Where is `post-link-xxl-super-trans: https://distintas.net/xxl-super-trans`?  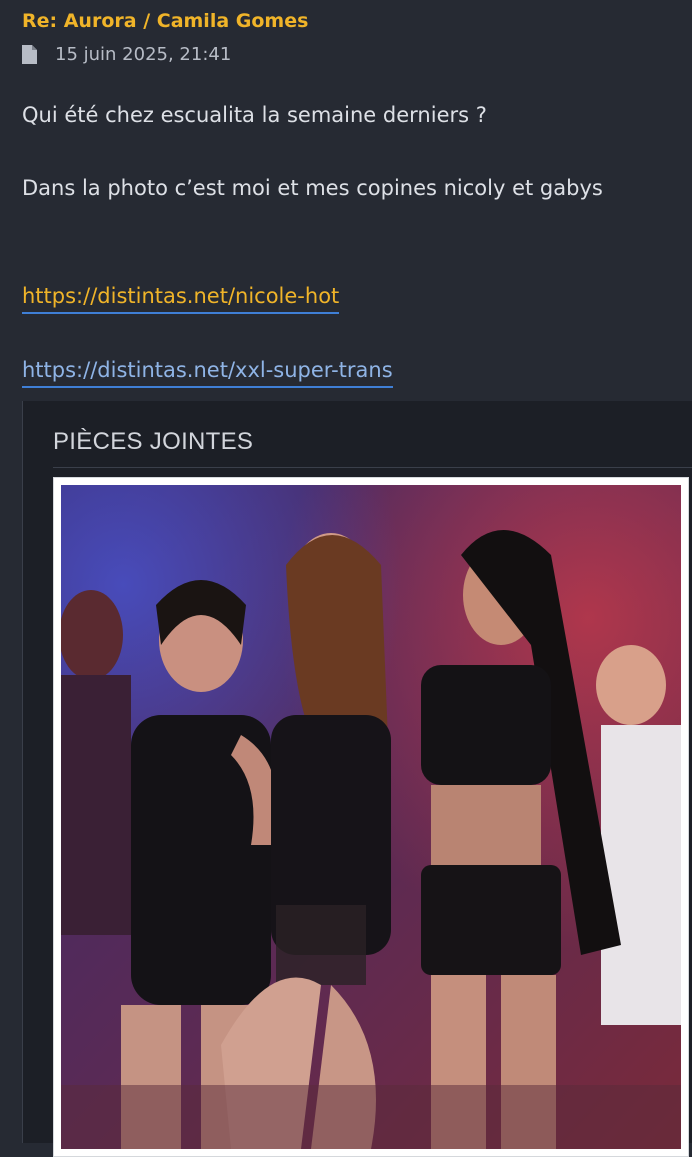
post-link-xxl-super-trans: https://distintas.net/xxl-super-trans is located at coordinates (207, 371).